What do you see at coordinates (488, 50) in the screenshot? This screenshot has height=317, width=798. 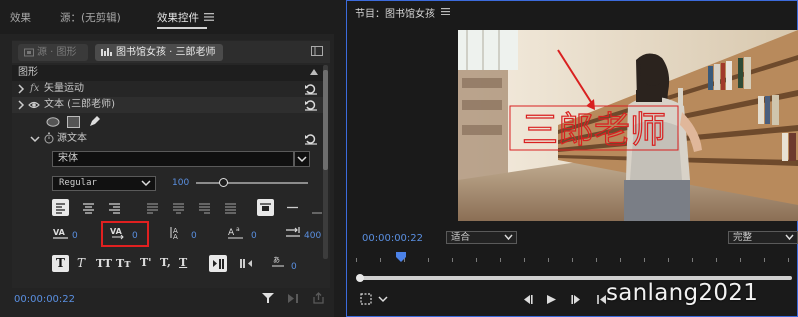 I see `windows` at bounding box center [488, 50].